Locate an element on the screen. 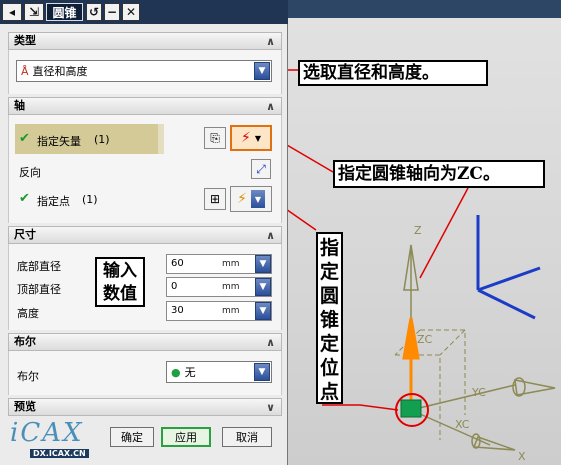  watermark-logo: iCAX is located at coordinates (47, 433).